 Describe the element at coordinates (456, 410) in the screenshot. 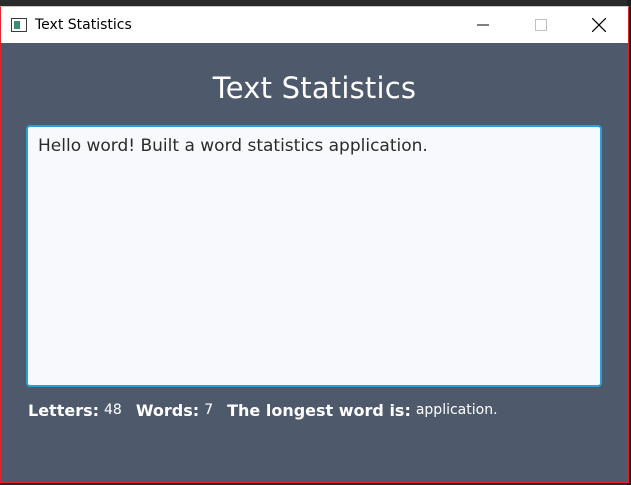

I see `longest-word-value: application.` at that location.